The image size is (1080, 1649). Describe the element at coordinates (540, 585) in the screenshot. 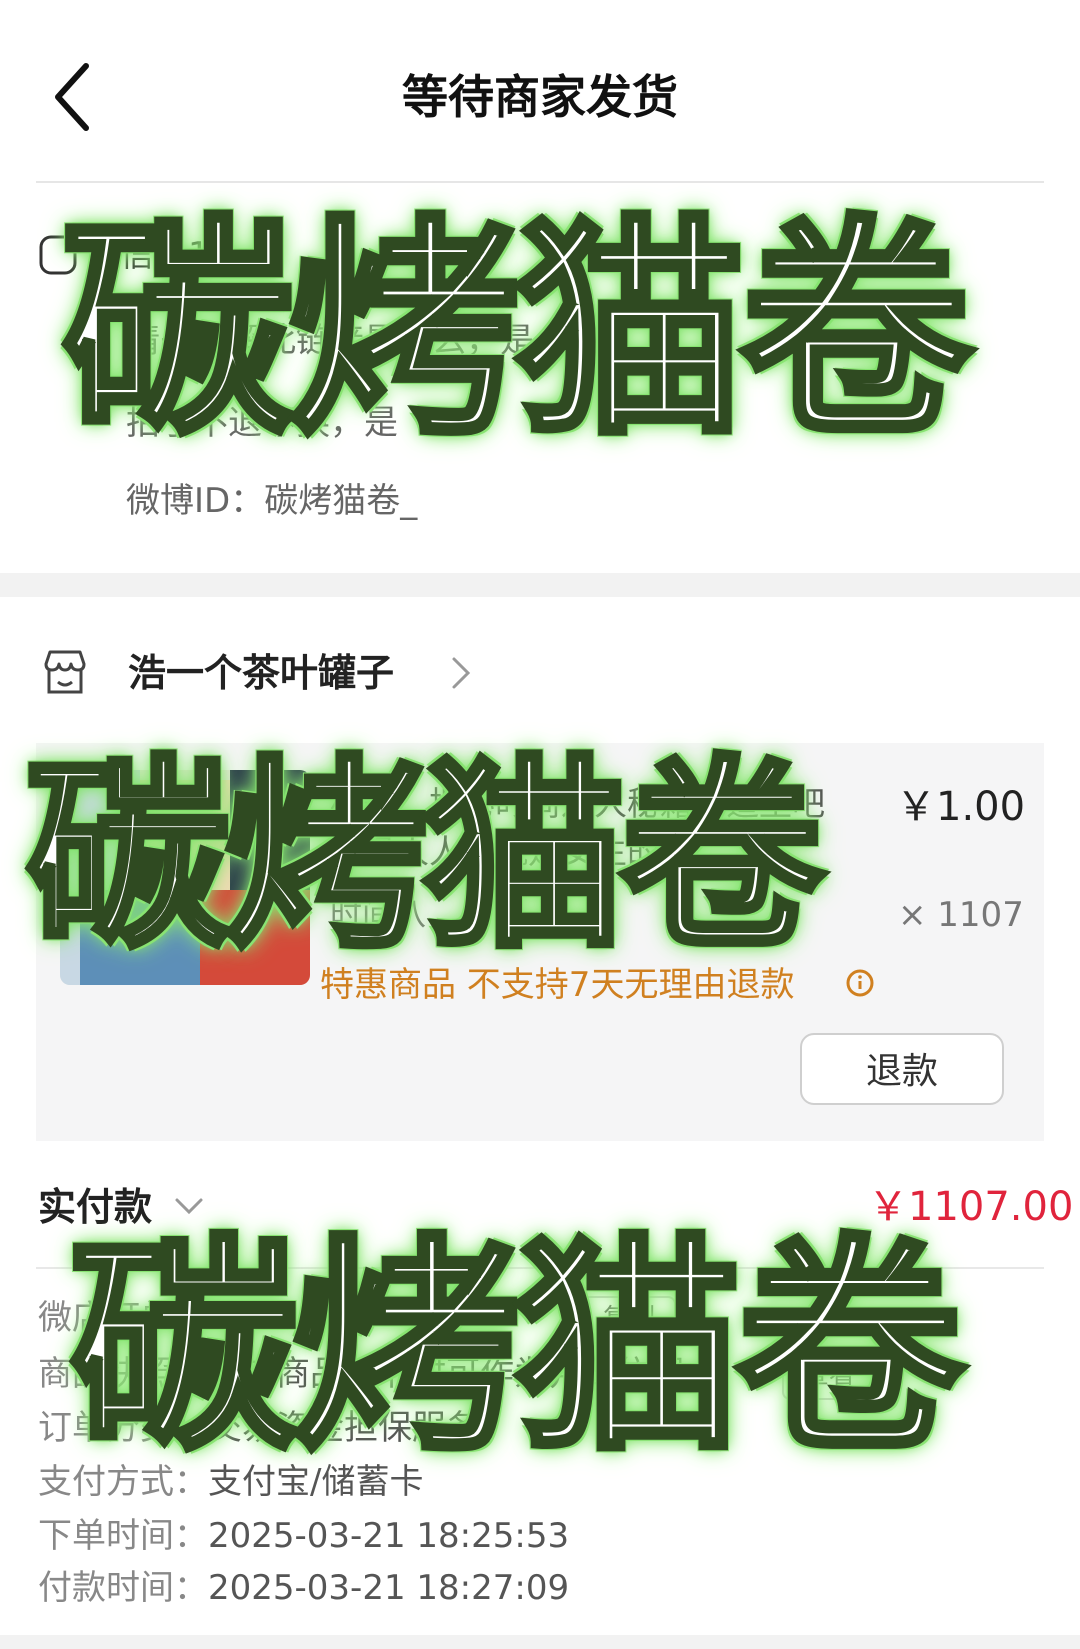

I see `section-separator` at that location.